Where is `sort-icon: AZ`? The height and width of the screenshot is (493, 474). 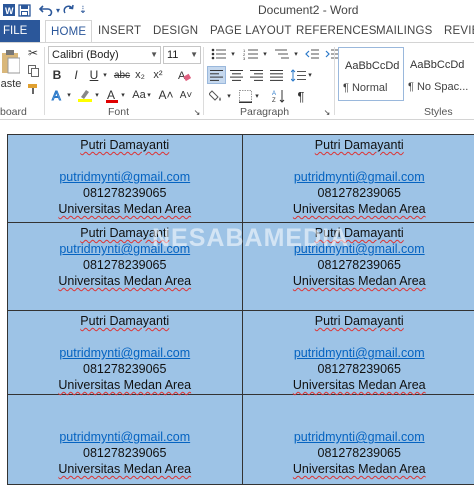 sort-icon: AZ is located at coordinates (279, 96).